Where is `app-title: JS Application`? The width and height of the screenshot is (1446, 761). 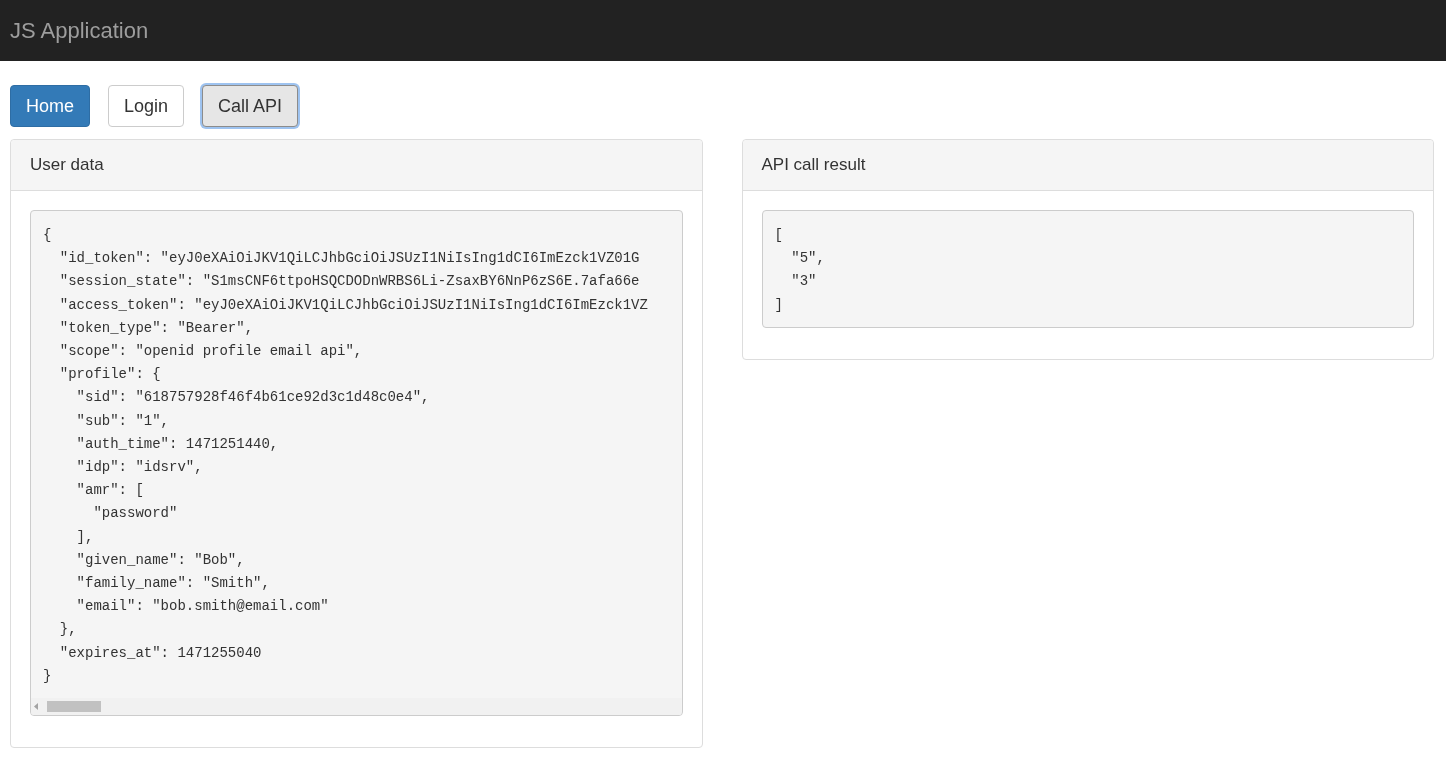 app-title: JS Application is located at coordinates (79, 31).